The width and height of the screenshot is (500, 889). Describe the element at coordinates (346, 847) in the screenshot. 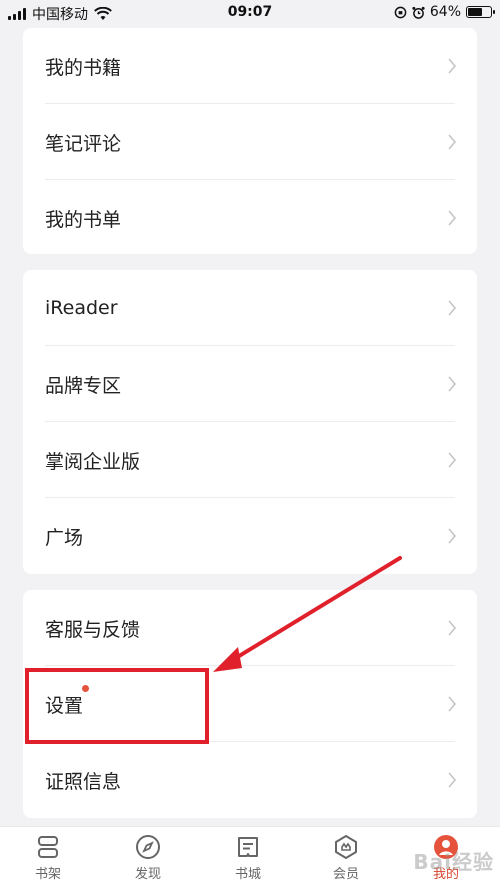

I see `member-icon` at that location.